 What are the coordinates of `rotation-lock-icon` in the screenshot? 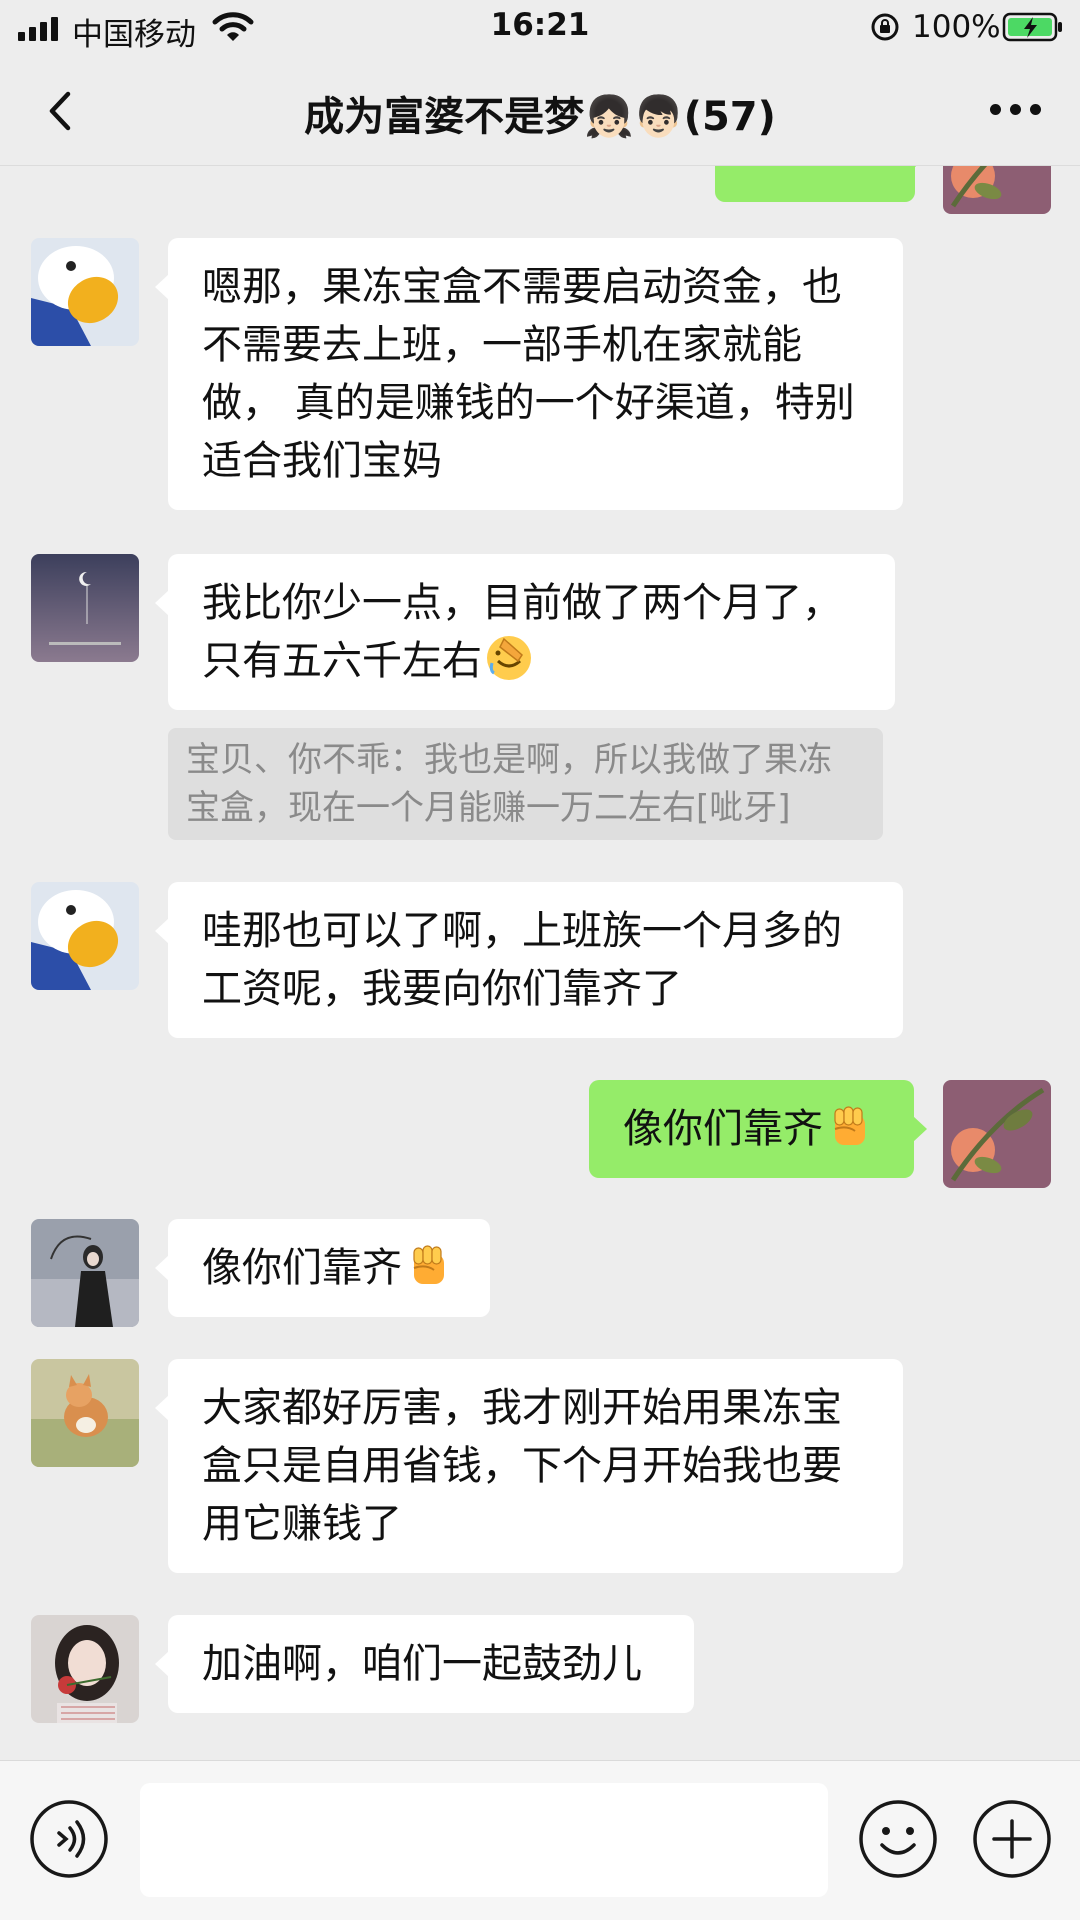 It's located at (885, 27).